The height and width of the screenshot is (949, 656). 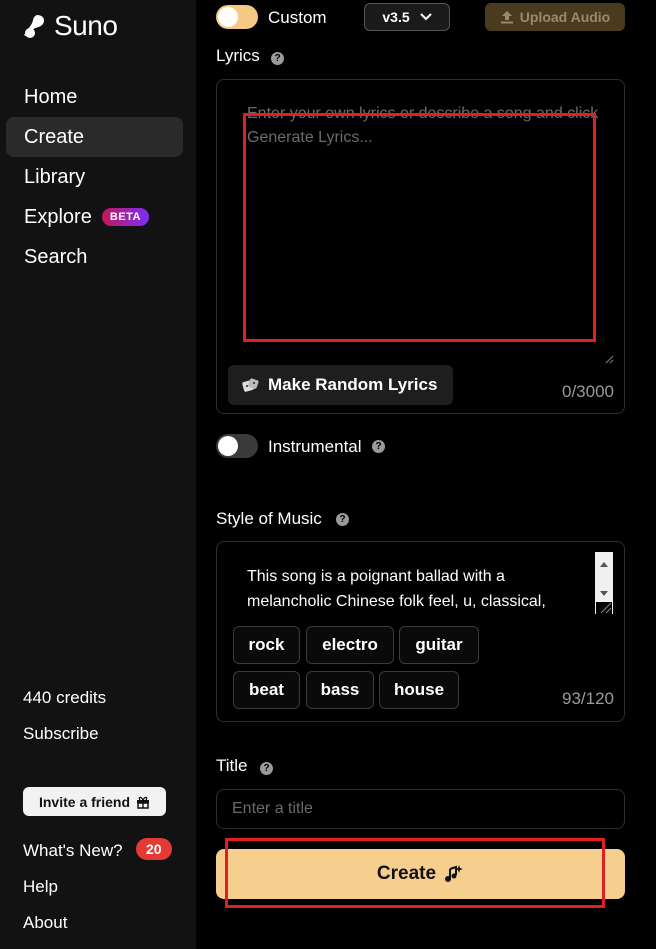 What do you see at coordinates (315, 446) in the screenshot?
I see `instrumental-label: Instrumental` at bounding box center [315, 446].